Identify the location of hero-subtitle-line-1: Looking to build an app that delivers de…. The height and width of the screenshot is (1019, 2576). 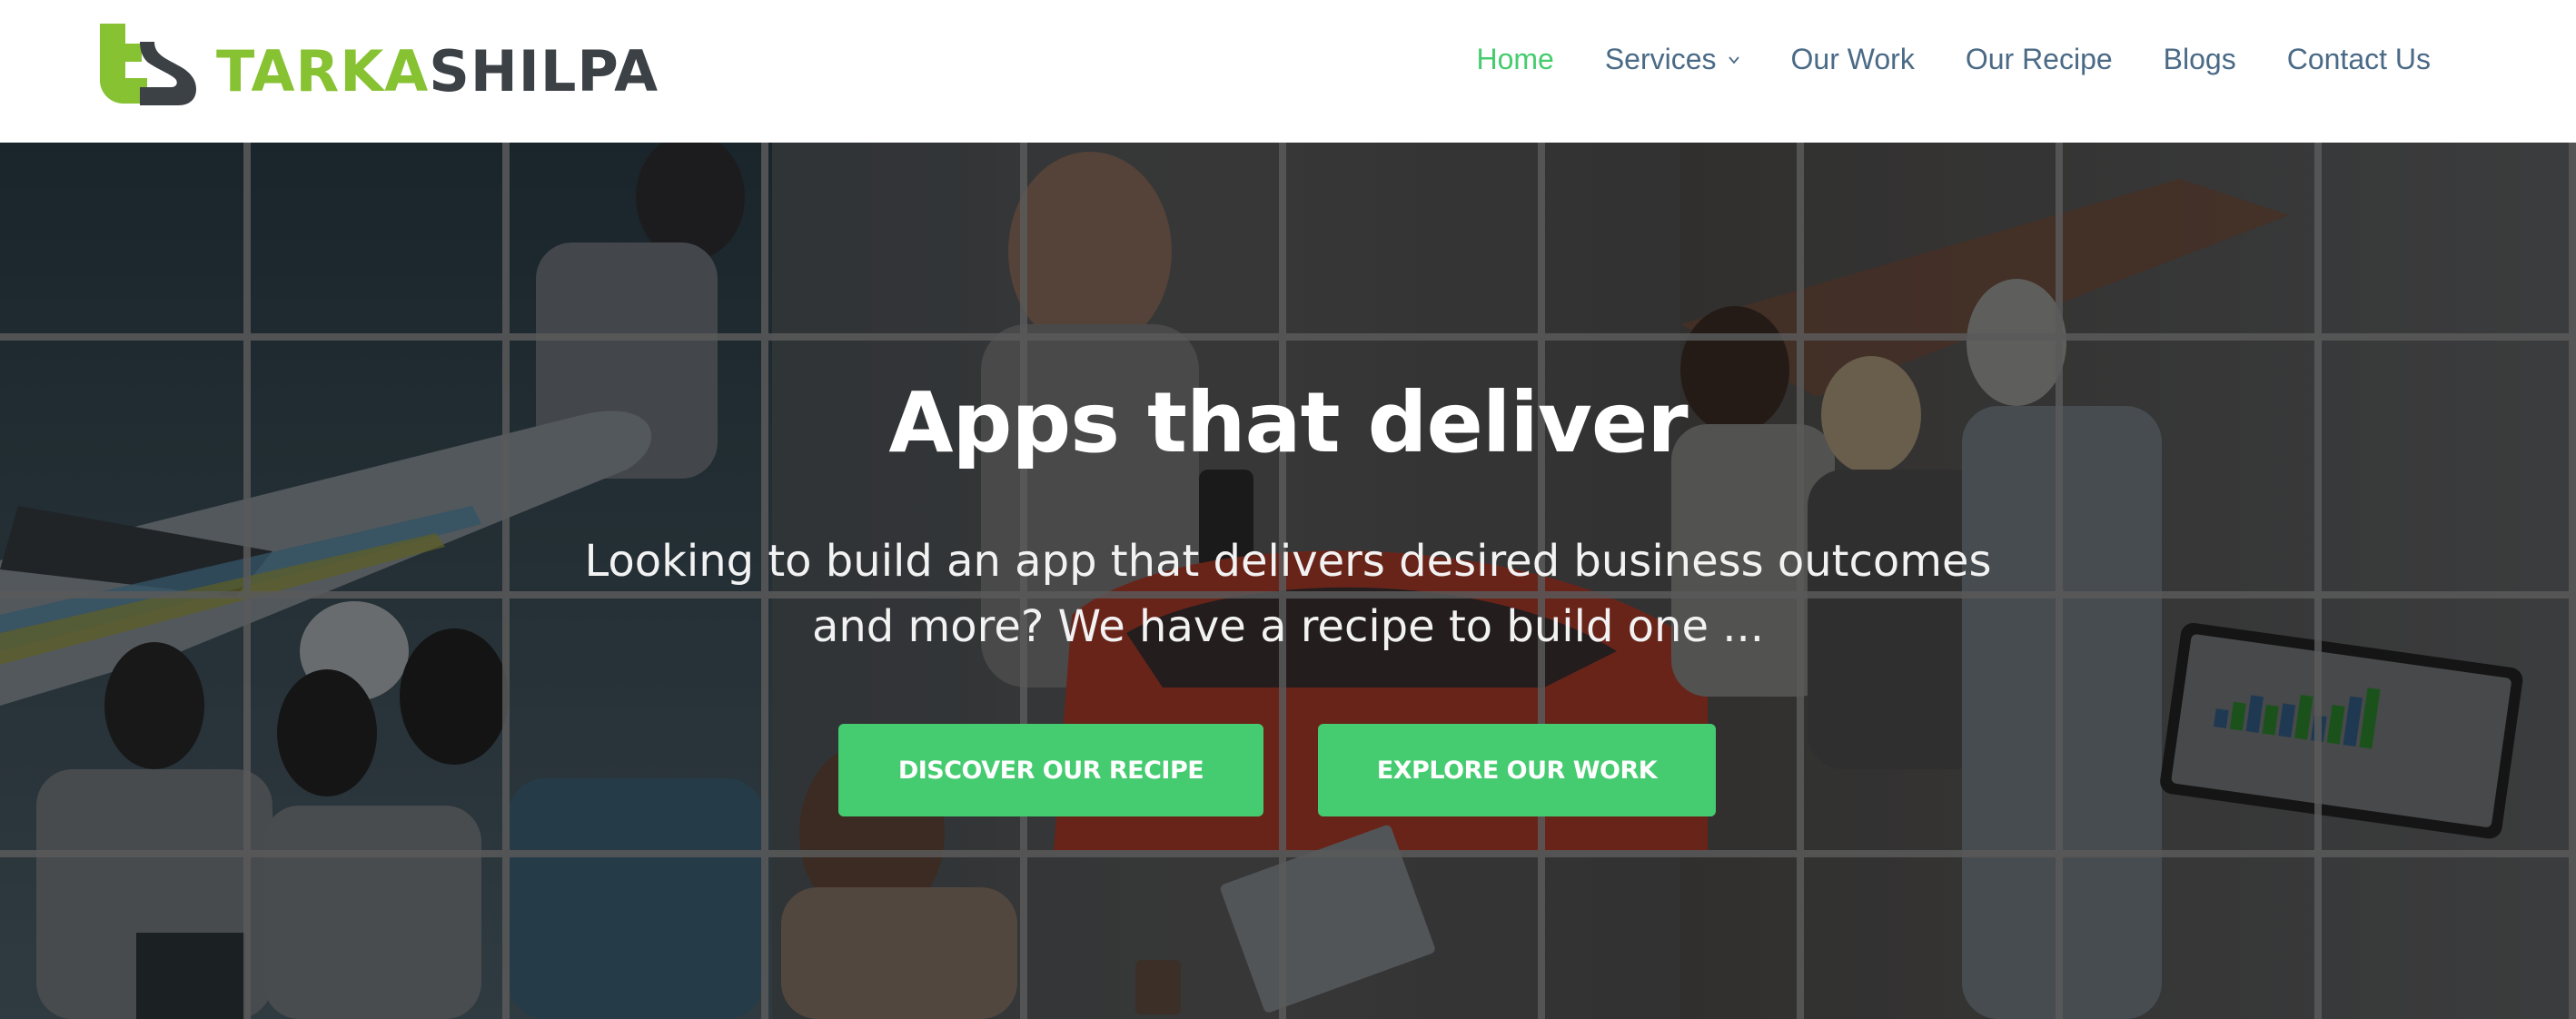
(1288, 561).